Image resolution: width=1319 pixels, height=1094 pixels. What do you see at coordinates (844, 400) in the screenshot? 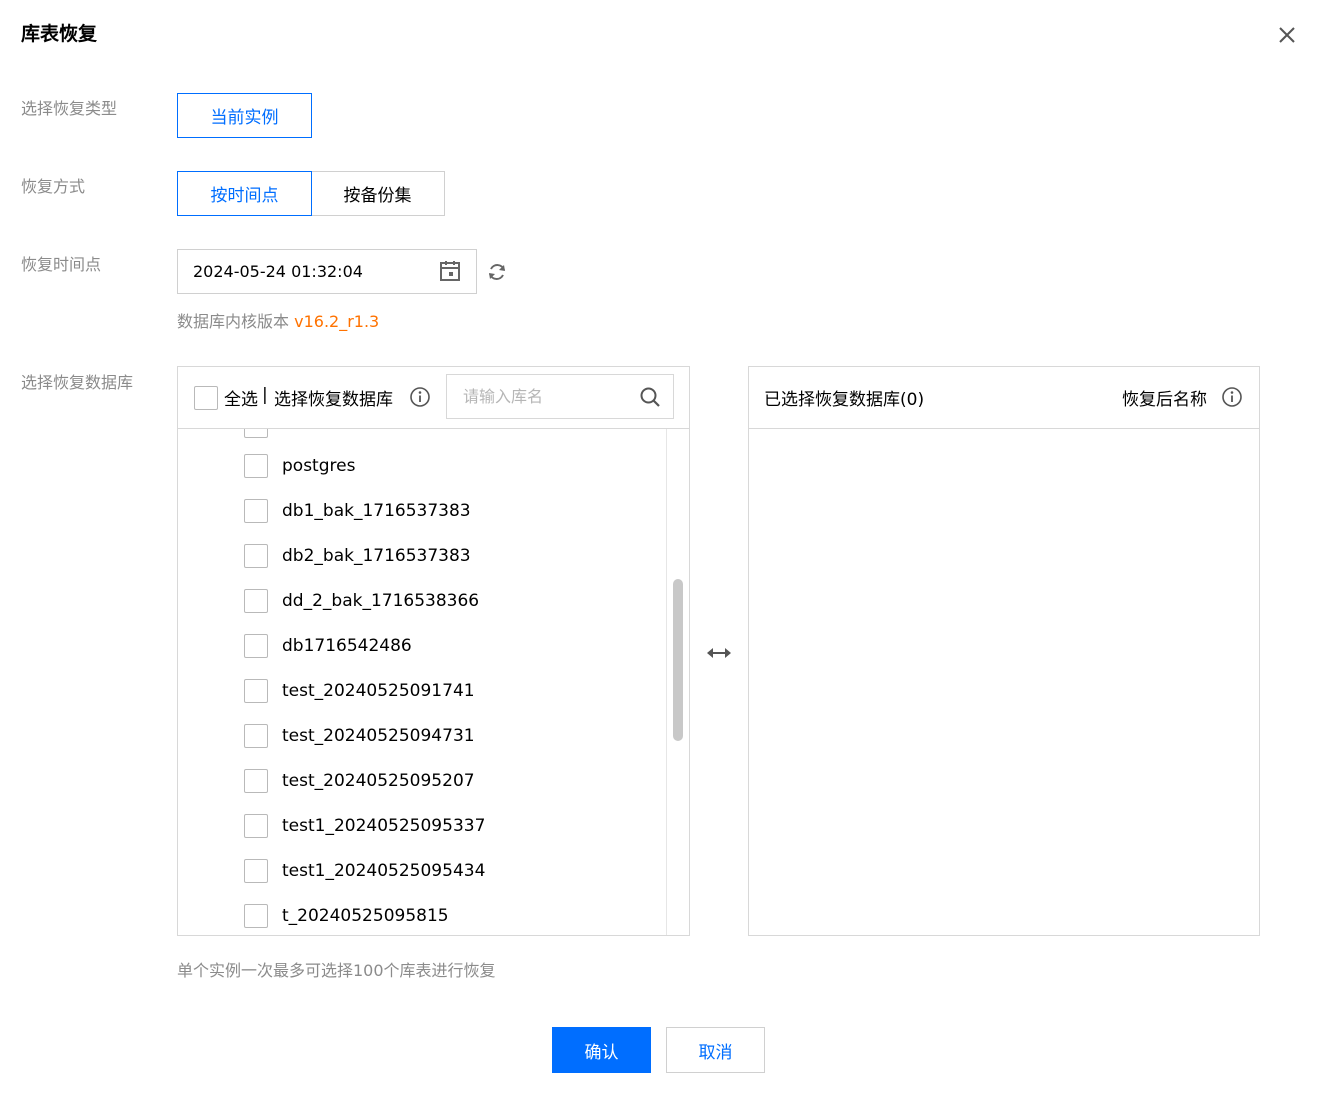
I see `selected-panel-title: 已选择恢复数据库(0)` at bounding box center [844, 400].